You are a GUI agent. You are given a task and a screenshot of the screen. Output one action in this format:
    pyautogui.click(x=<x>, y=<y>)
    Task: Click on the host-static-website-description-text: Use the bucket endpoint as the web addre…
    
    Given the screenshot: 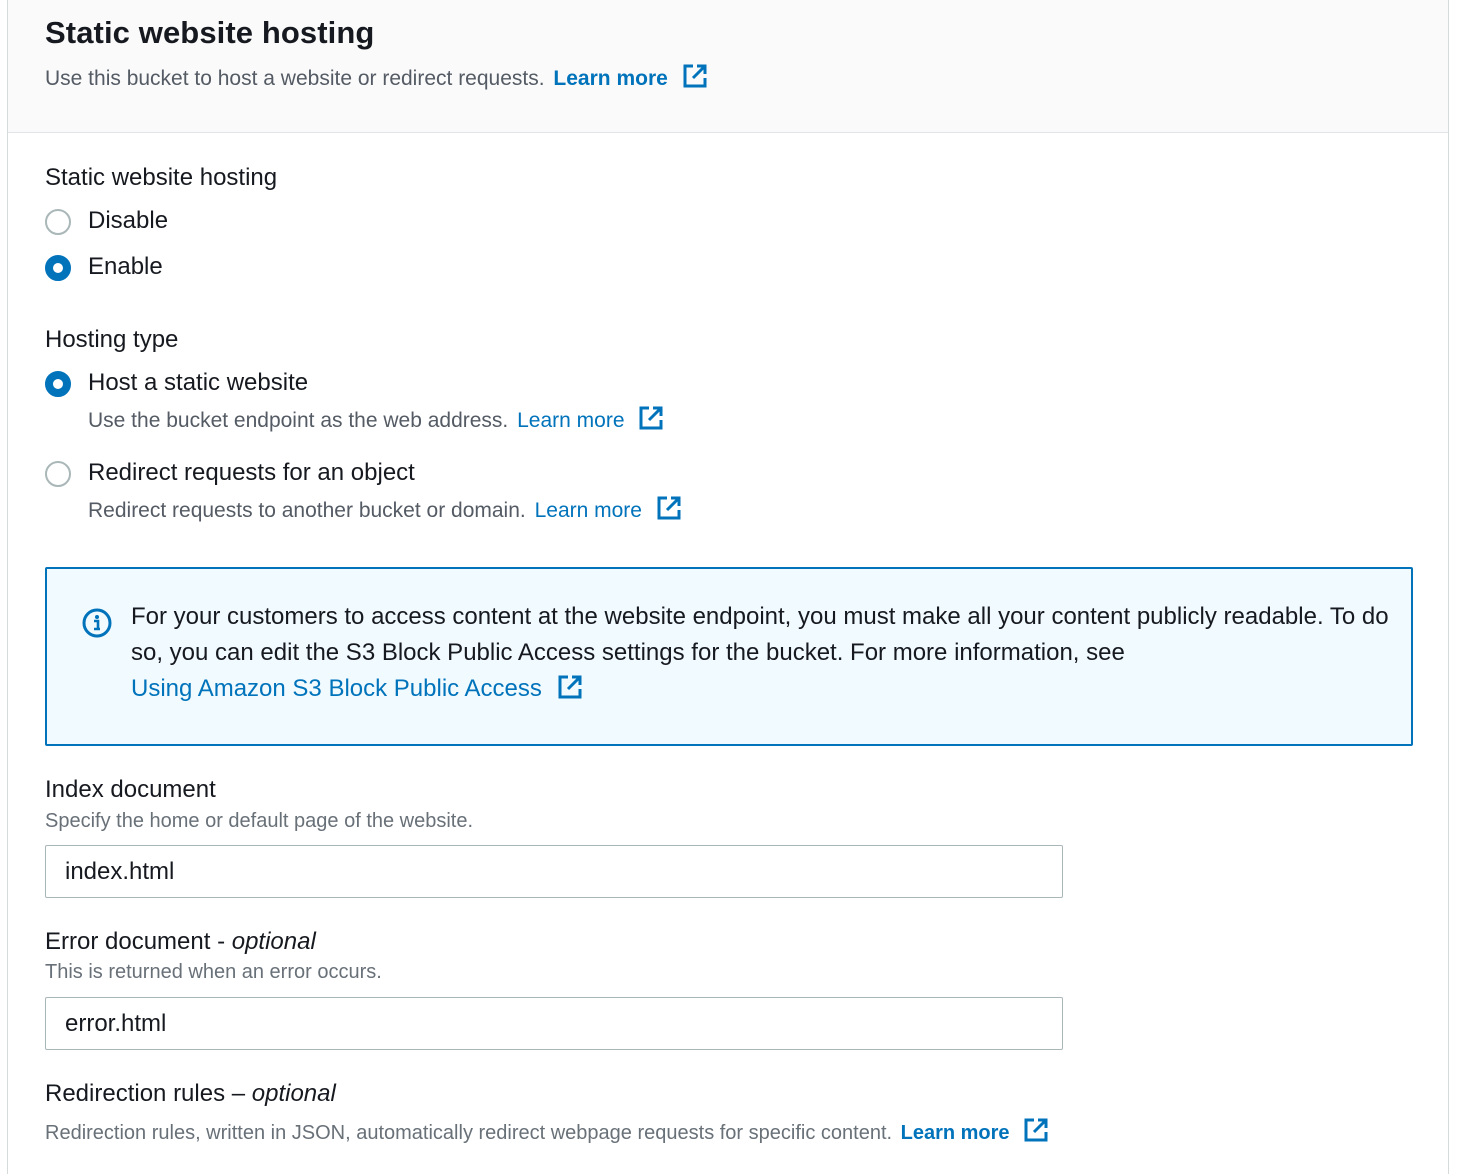 What is the action you would take?
    pyautogui.click(x=298, y=420)
    